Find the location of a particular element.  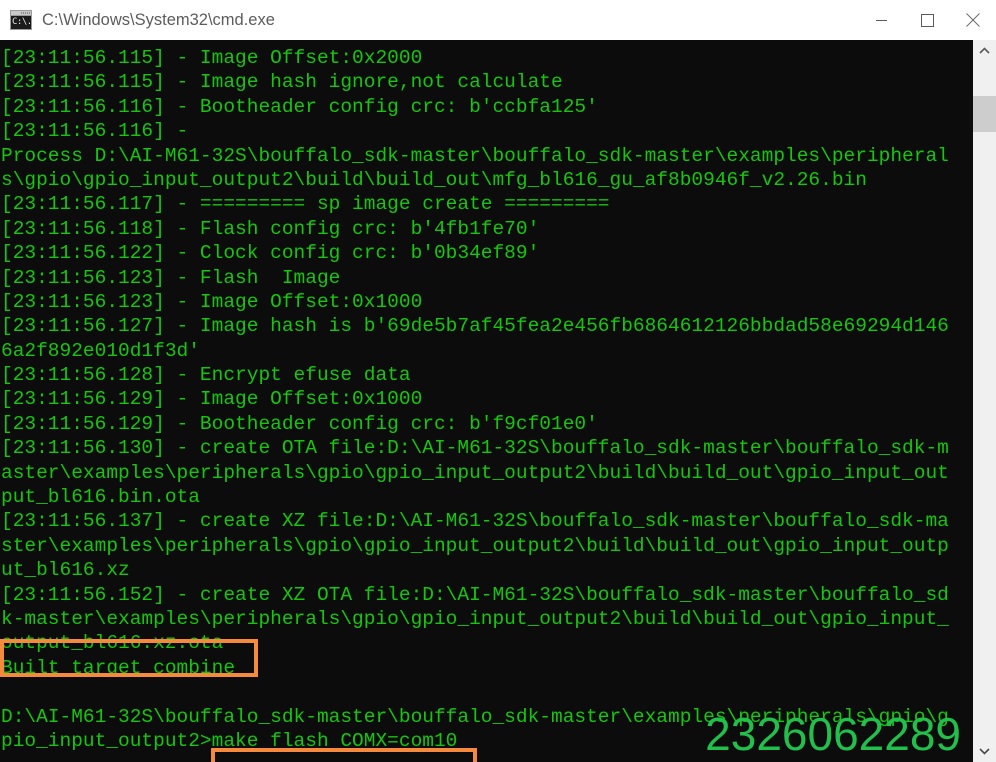

cmd-icon-prompt-glyph: C:\. is located at coordinates (21, 22).